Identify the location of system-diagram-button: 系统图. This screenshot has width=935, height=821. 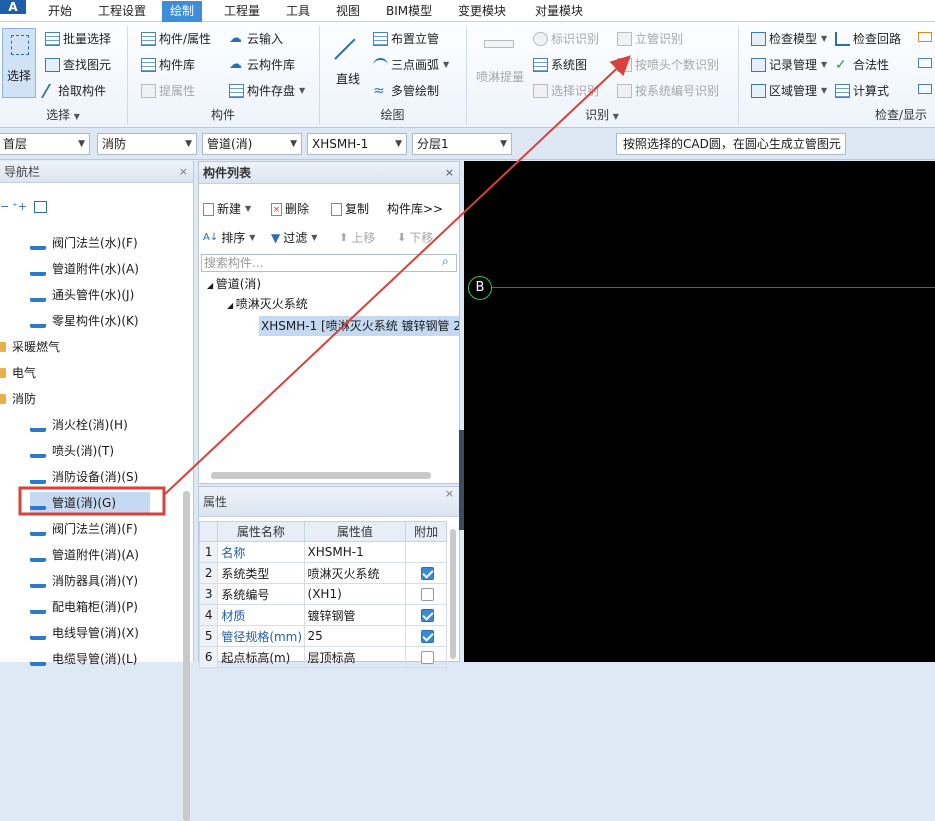
(560, 65).